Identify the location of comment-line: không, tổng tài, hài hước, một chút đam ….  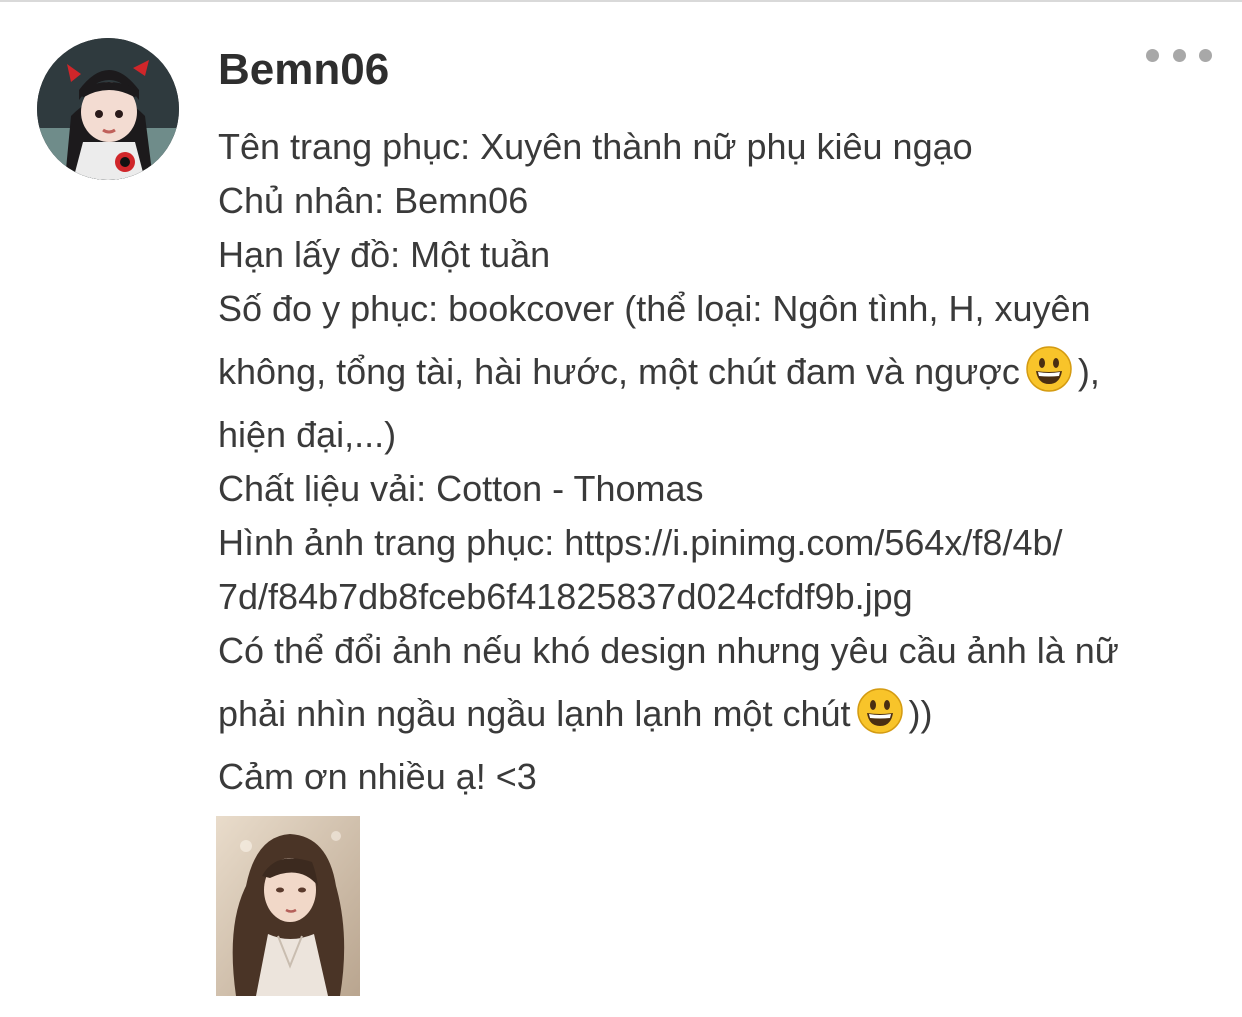
(718, 372).